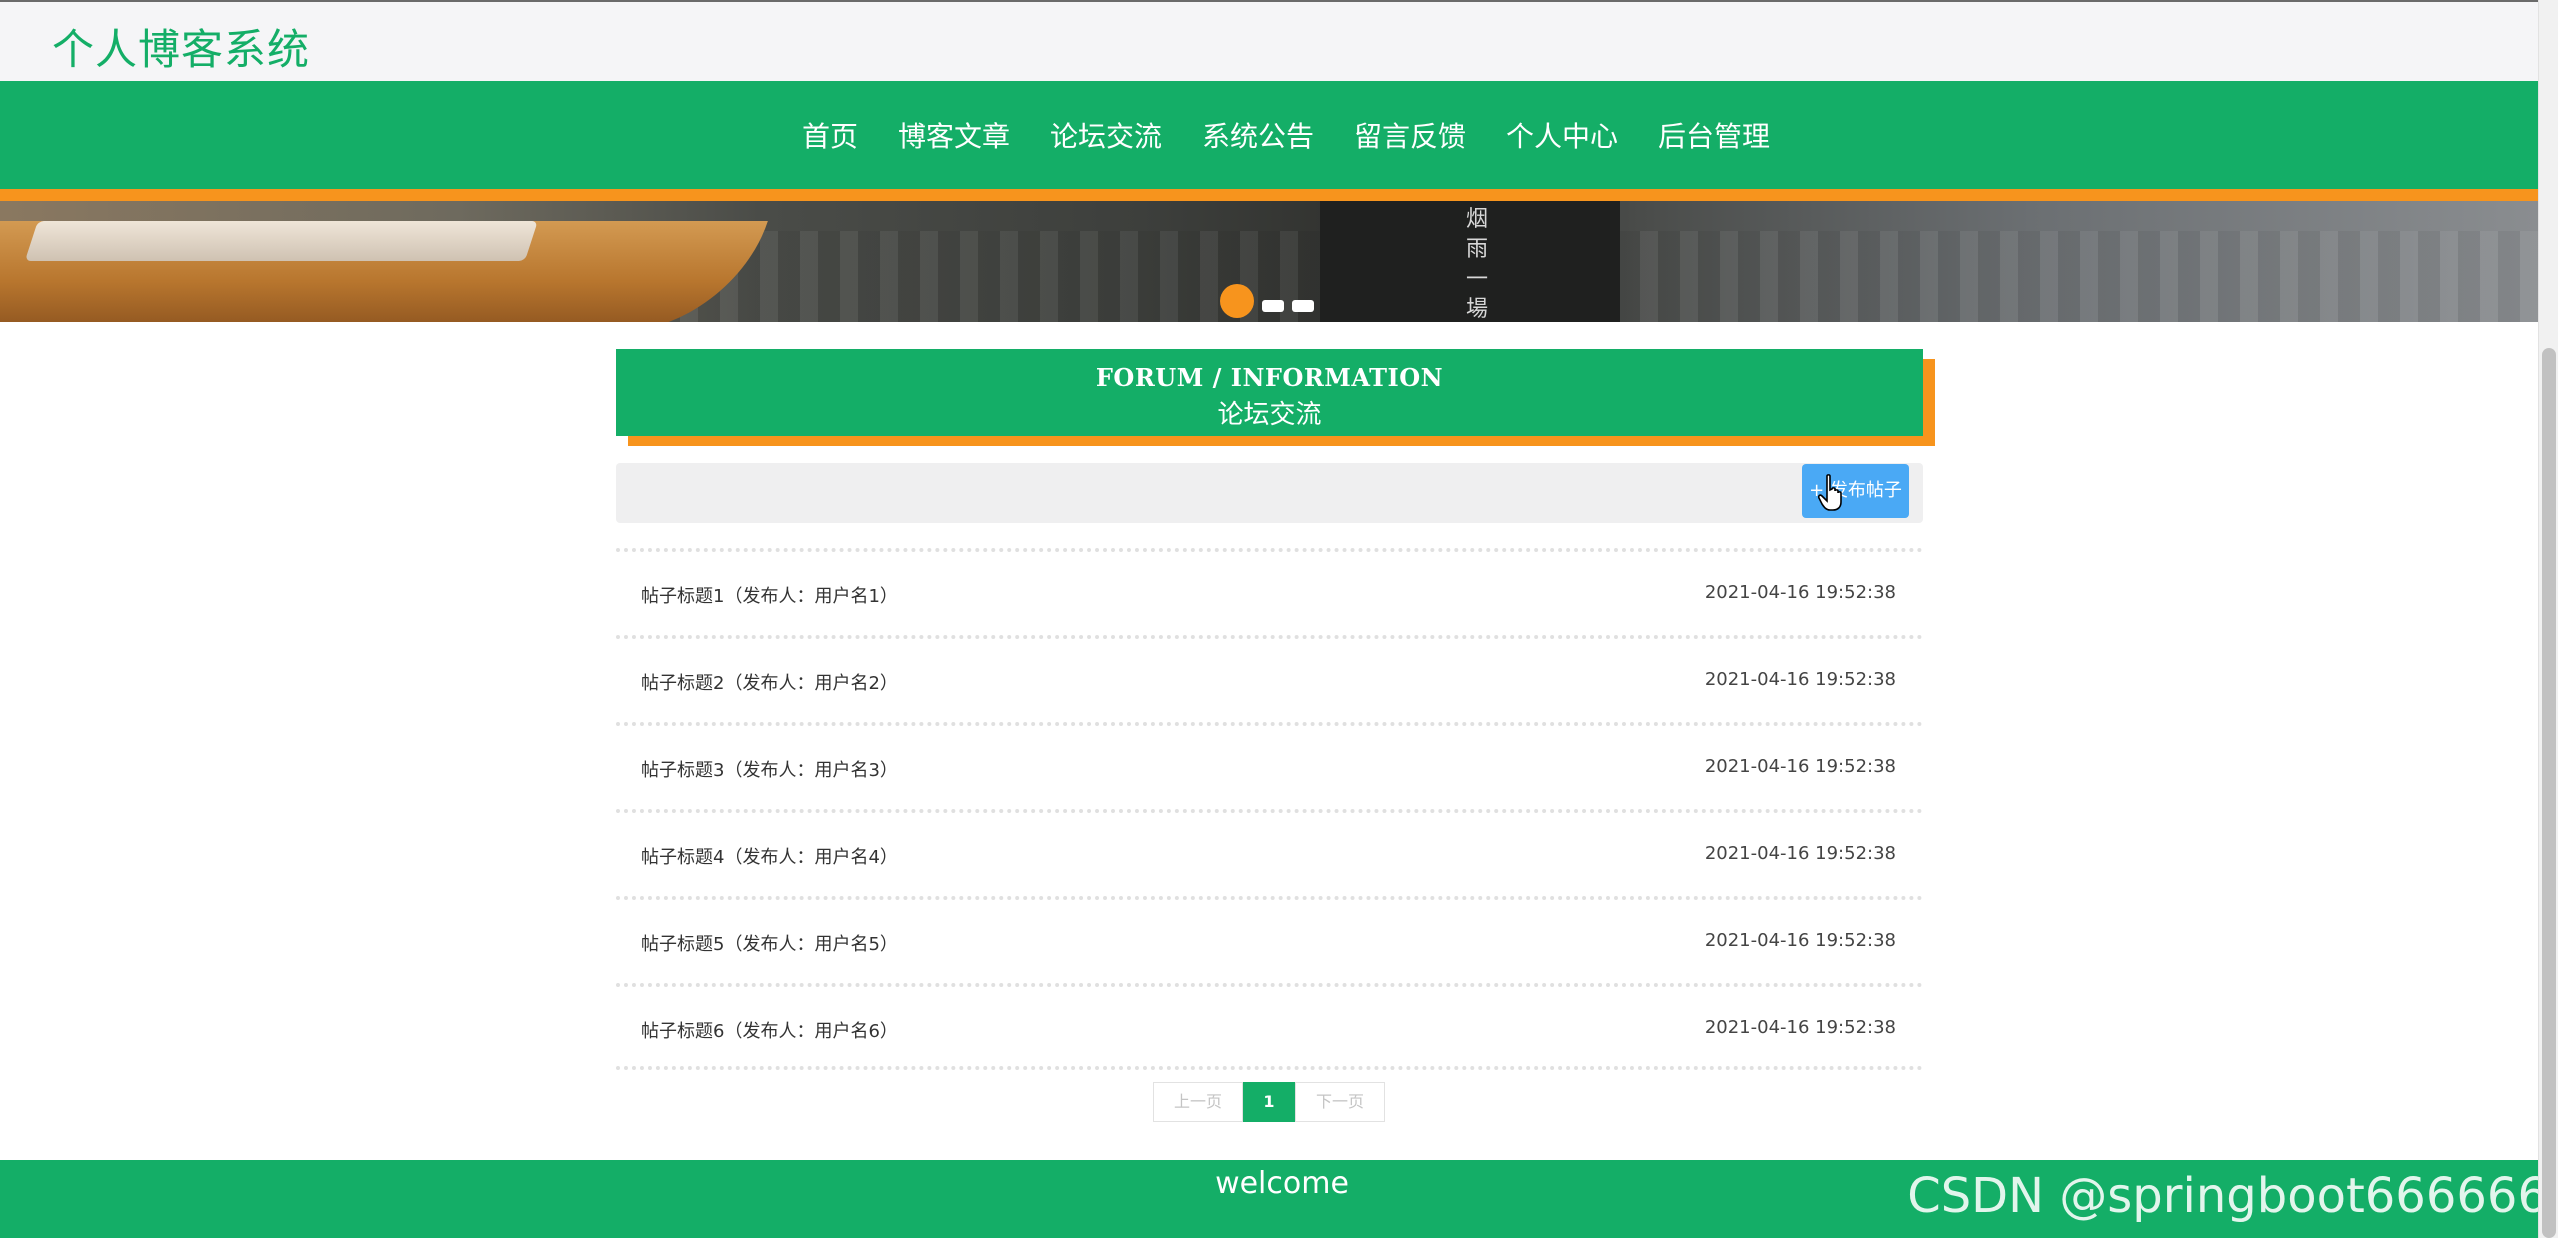 The image size is (2558, 1238). I want to click on prev-page-button: 上一页, so click(1198, 1102).